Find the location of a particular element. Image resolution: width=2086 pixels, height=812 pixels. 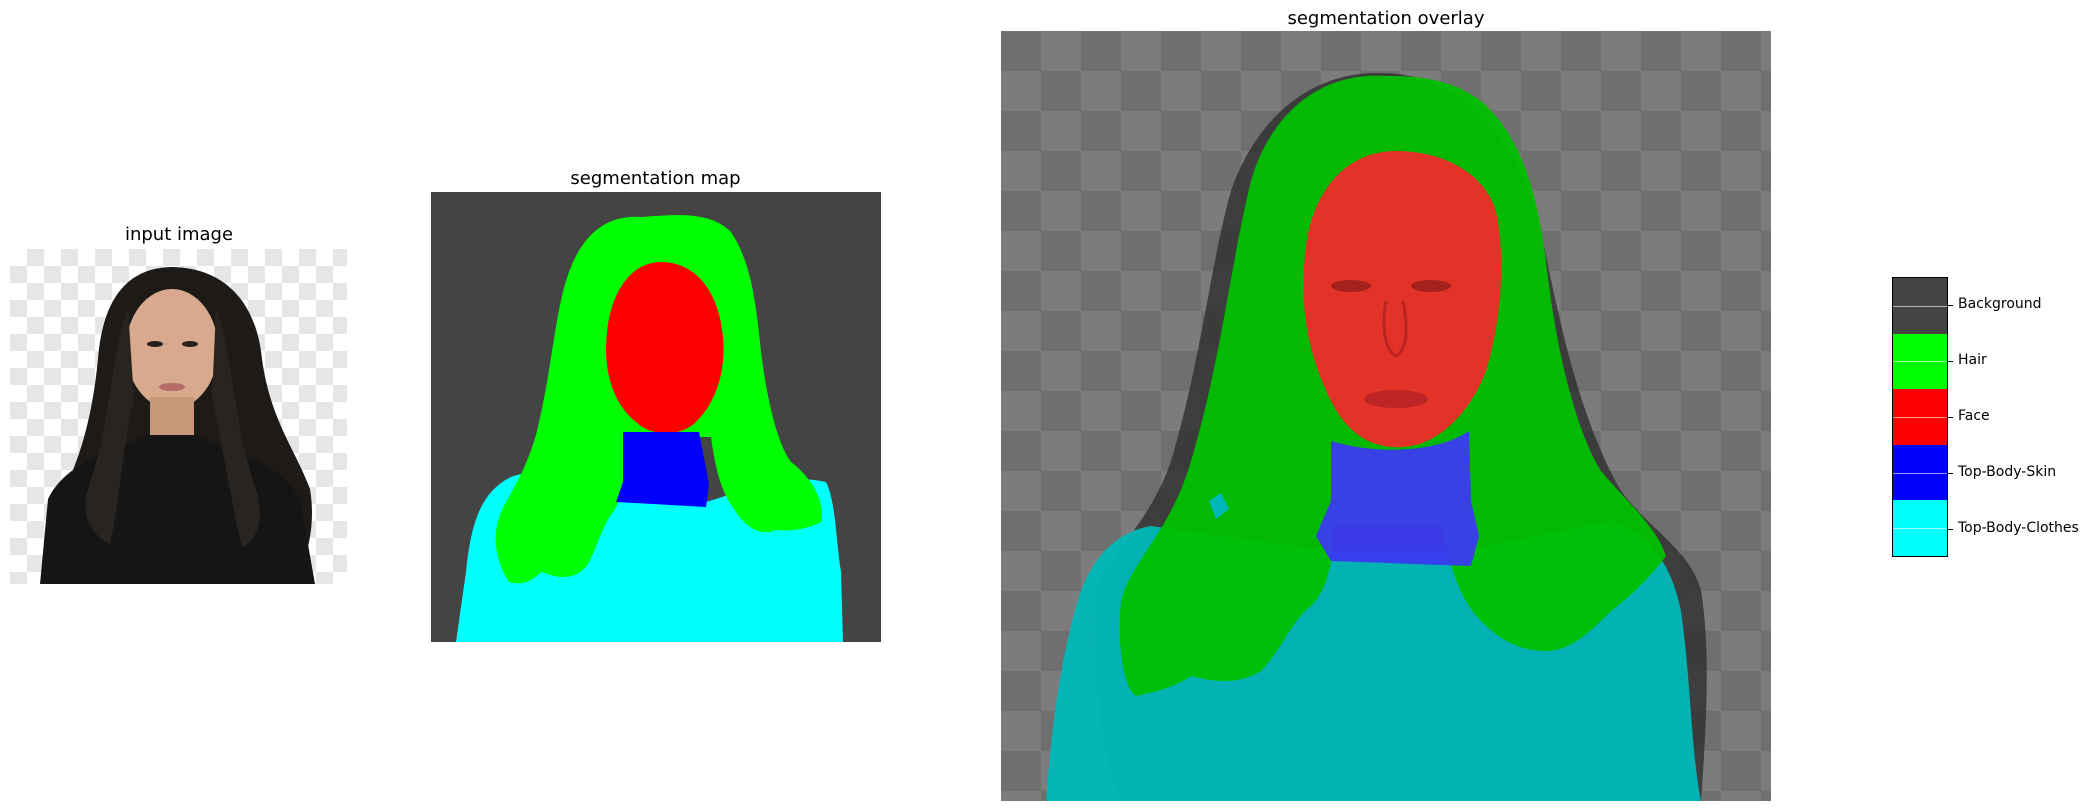

input-image-title: input image is located at coordinates (179, 234).